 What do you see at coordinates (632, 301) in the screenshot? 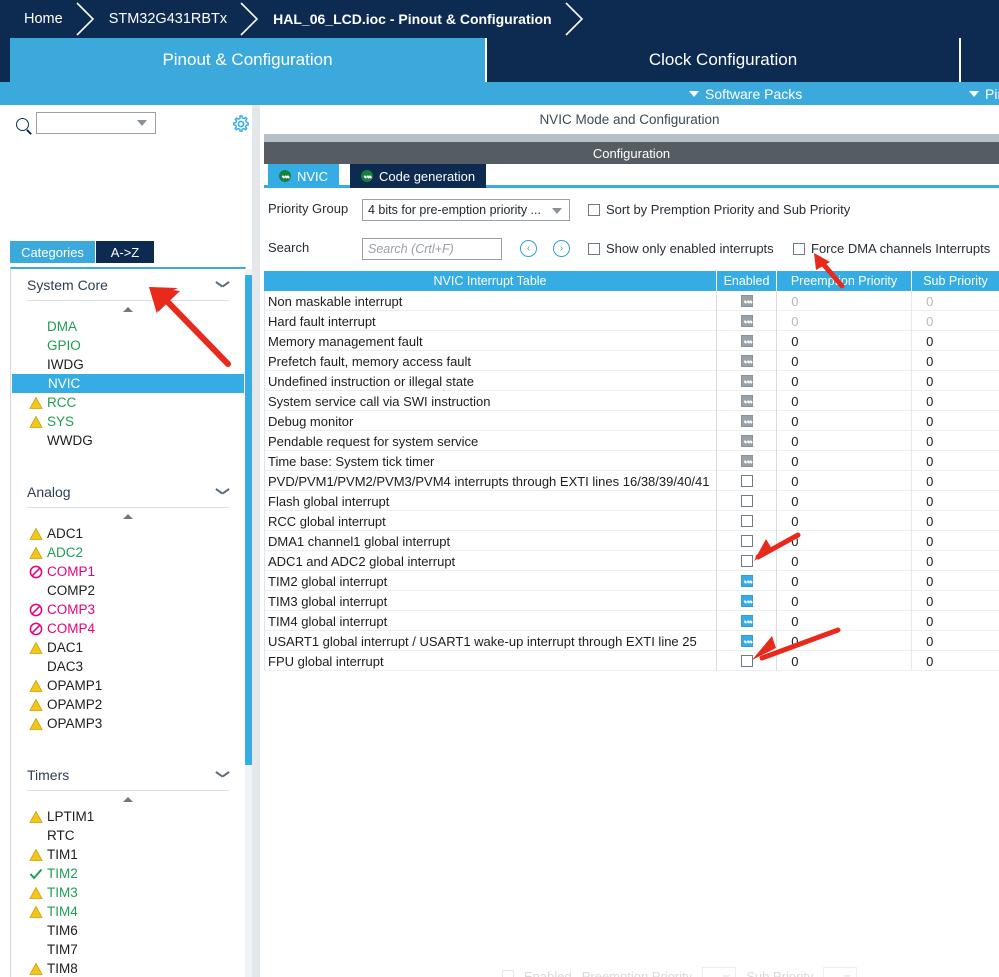
I see `table-row: Non maskable interrupt 0 0` at bounding box center [632, 301].